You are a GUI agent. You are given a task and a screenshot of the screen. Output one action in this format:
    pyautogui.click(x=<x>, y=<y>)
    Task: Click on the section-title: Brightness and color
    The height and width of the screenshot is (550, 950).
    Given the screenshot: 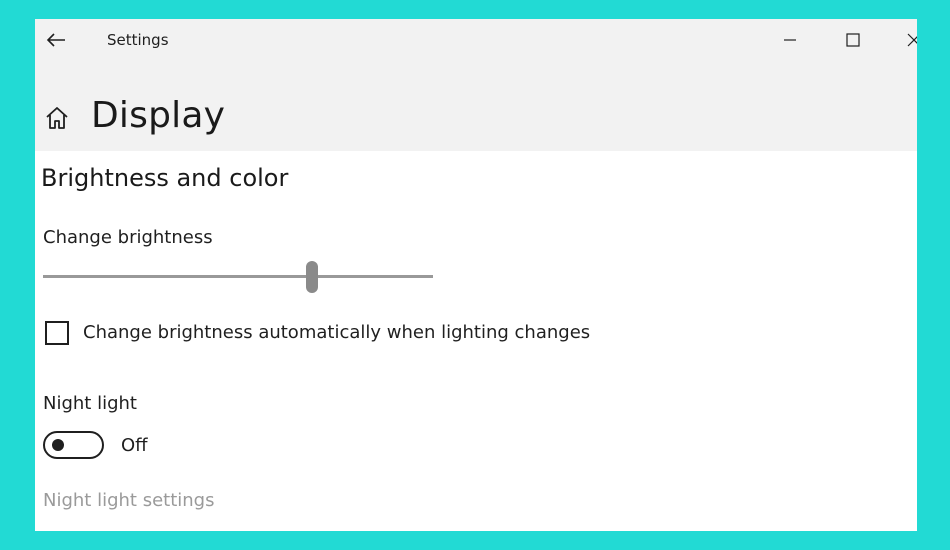 What is the action you would take?
    pyautogui.click(x=165, y=178)
    